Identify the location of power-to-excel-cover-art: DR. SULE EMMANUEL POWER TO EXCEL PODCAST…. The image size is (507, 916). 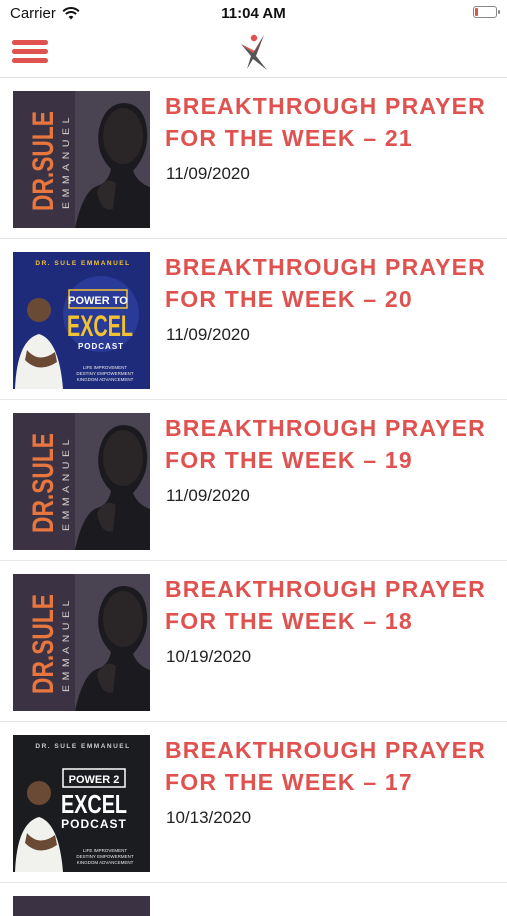
(81, 320).